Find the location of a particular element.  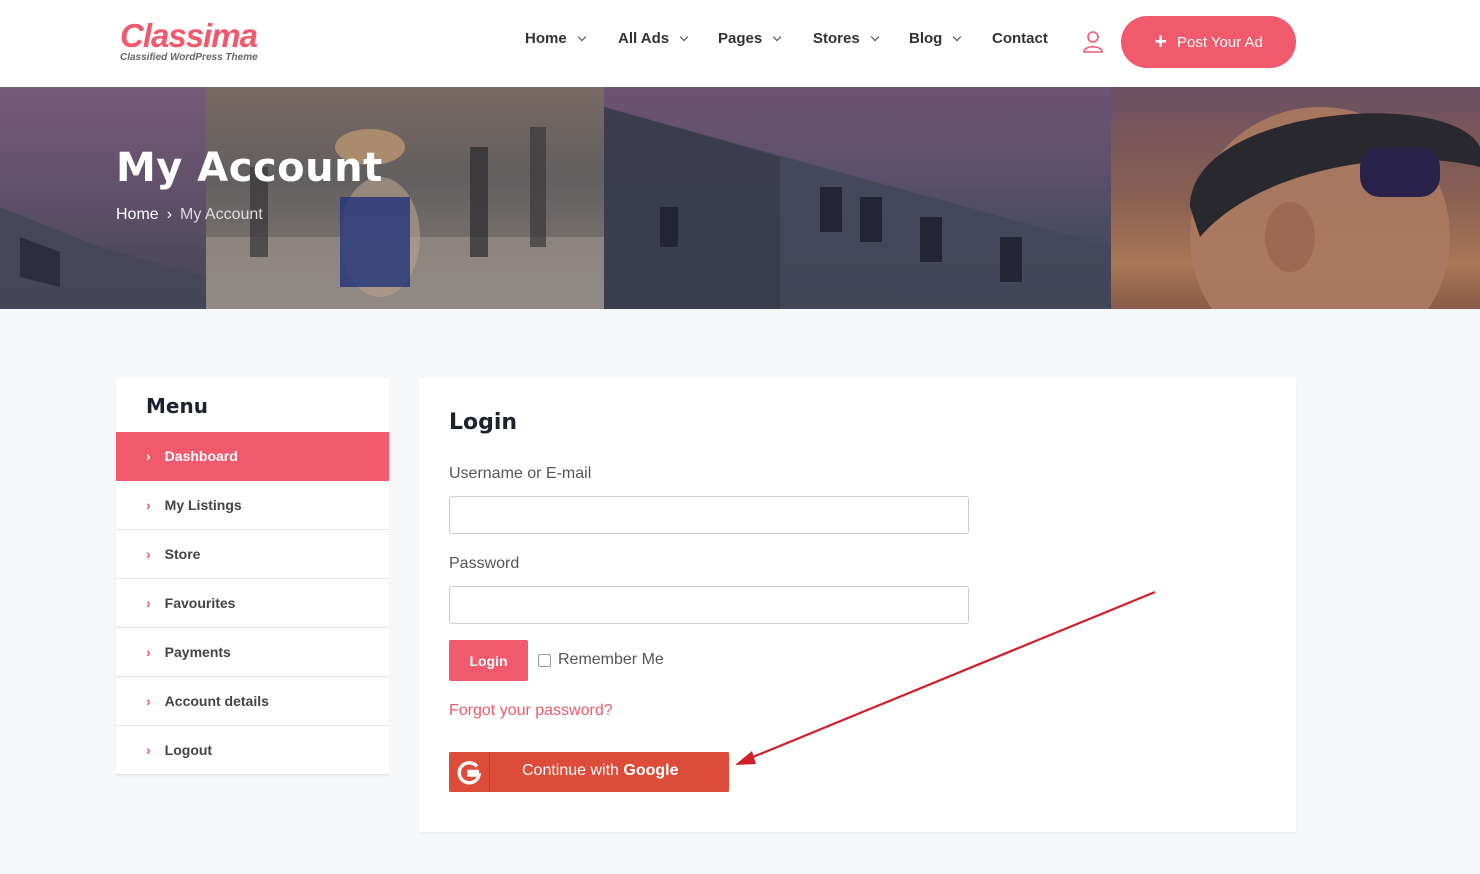

nav-item-stores: Stores is located at coordinates (846, 38).